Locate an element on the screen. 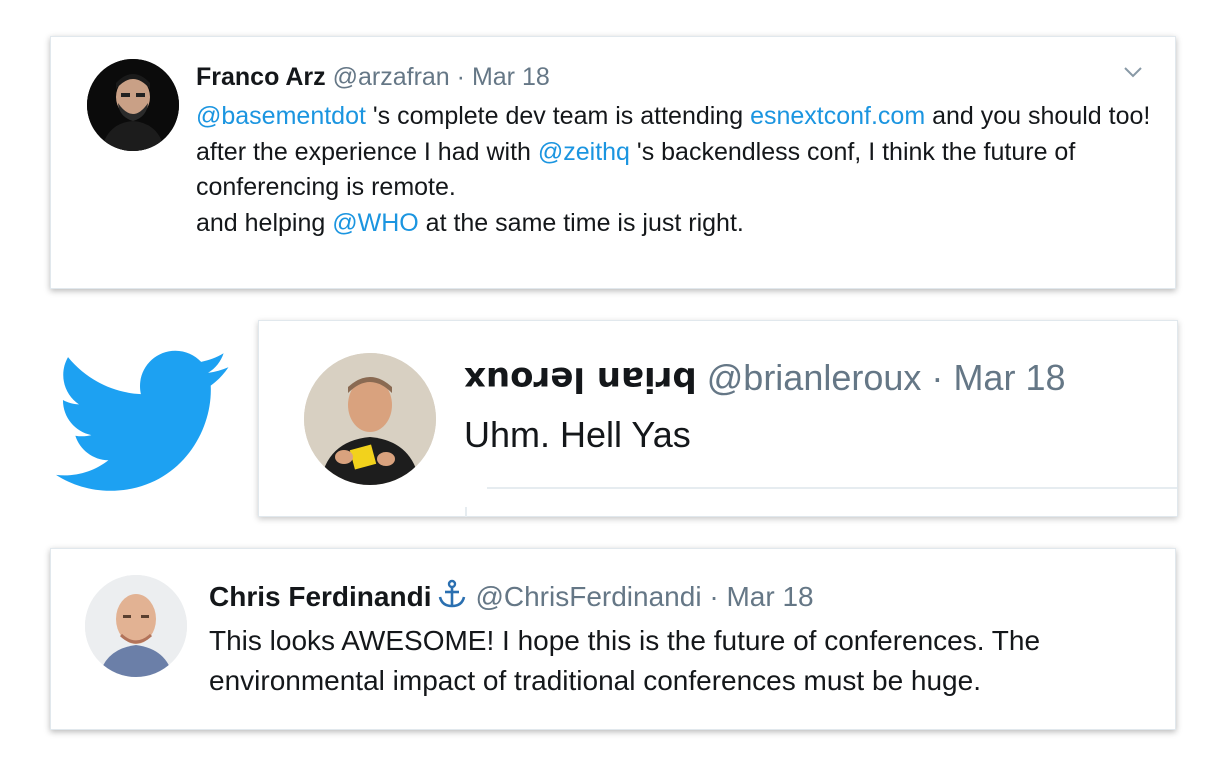 This screenshot has height=777, width=1221. mention-who: @WHO is located at coordinates (375, 223).